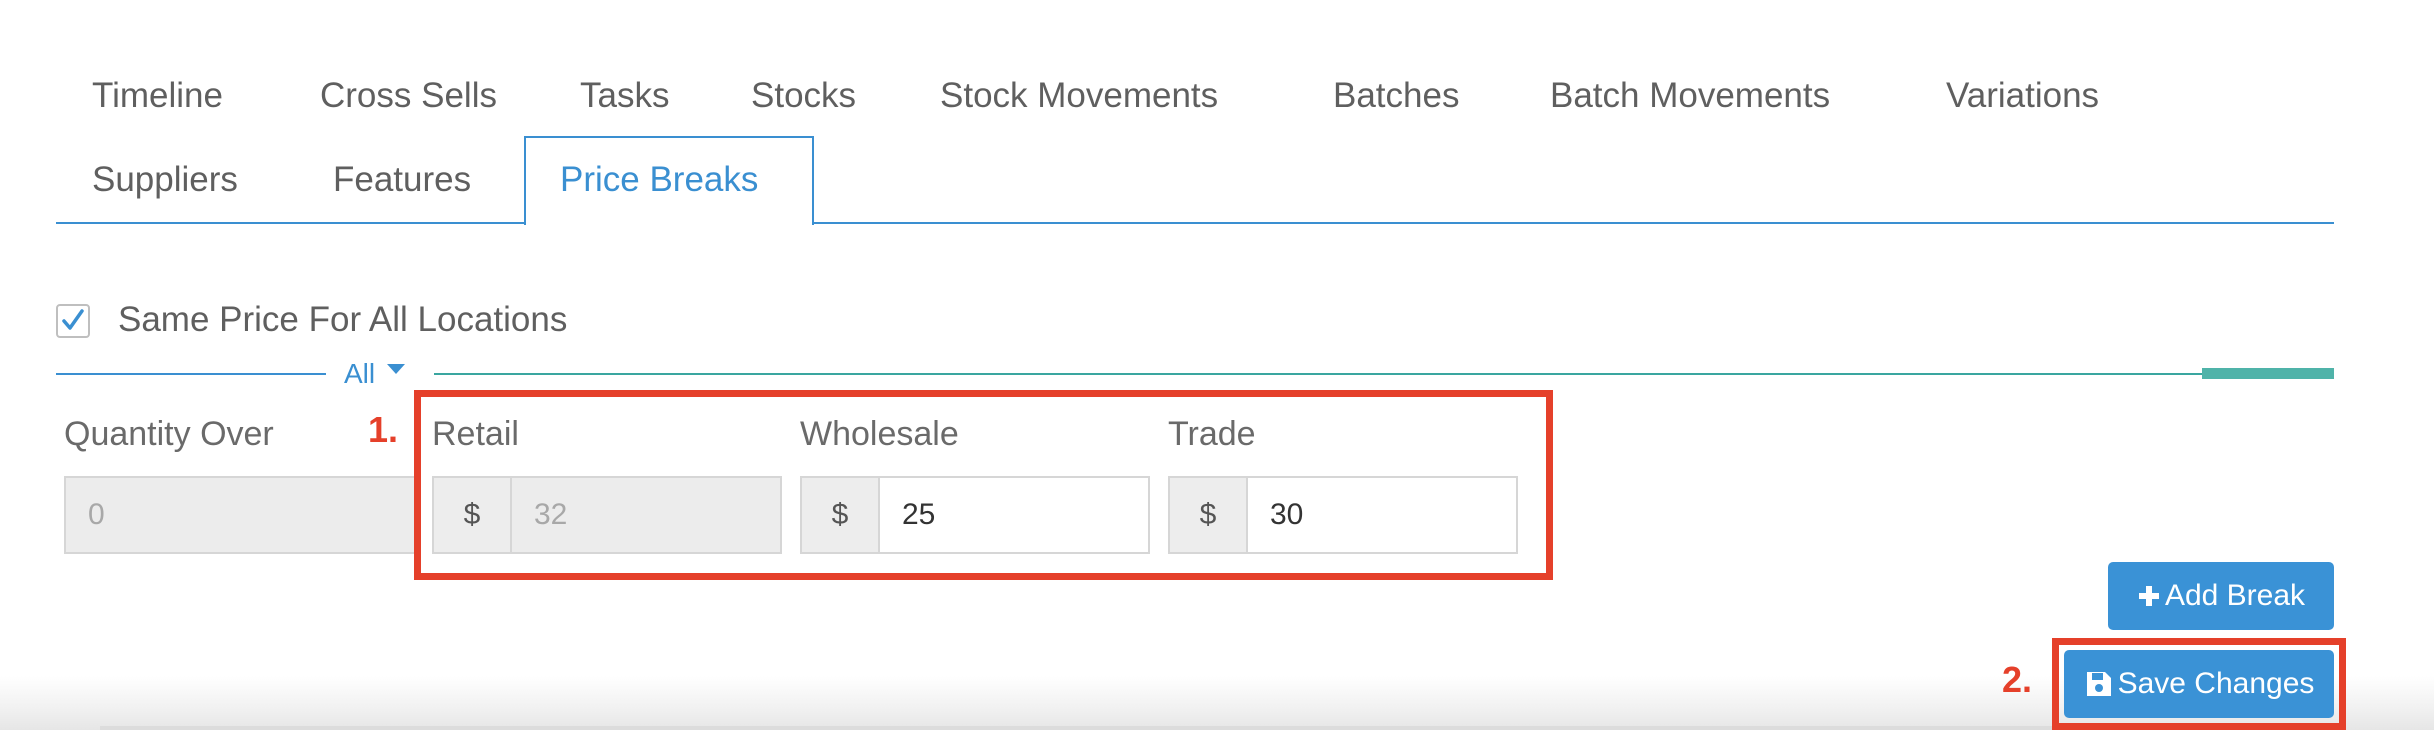 This screenshot has width=2434, height=730. What do you see at coordinates (669, 223) in the screenshot?
I see `tabs-underline-gap` at bounding box center [669, 223].